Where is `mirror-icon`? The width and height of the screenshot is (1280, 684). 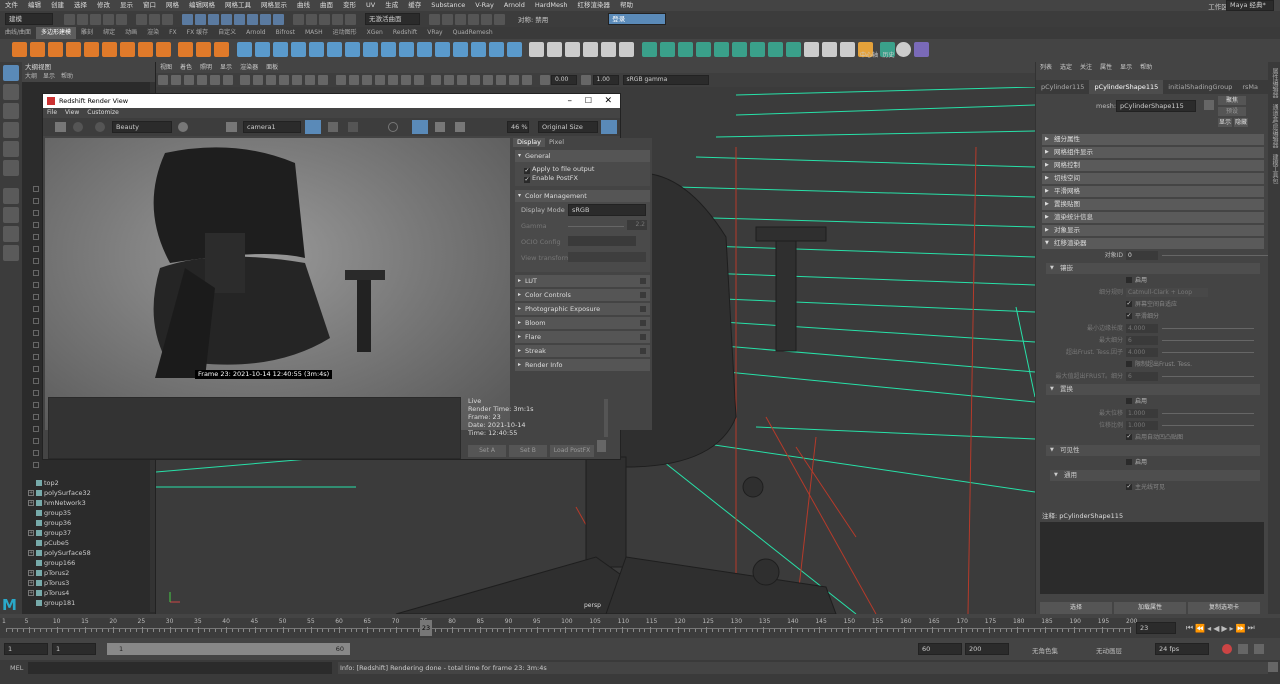 mirror-icon is located at coordinates (352, 49).